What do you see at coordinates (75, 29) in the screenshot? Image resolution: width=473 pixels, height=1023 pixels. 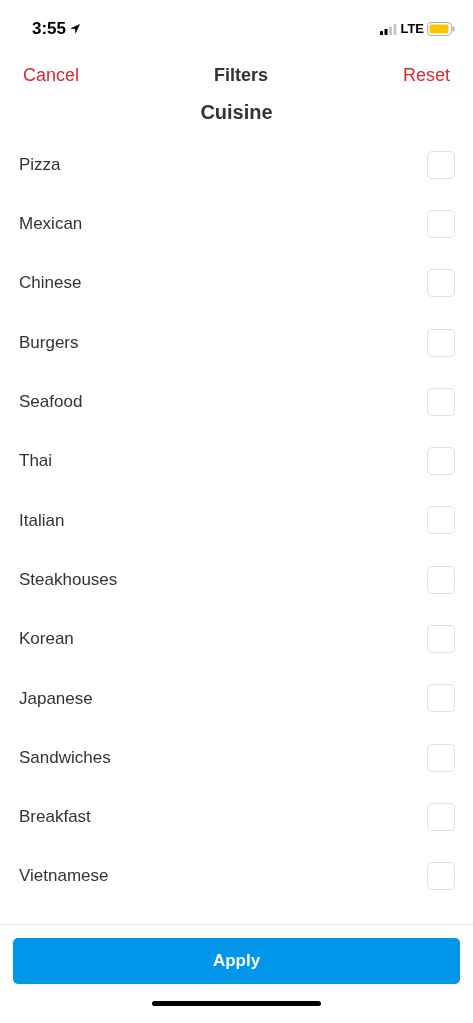 I see `location-arrow-icon` at bounding box center [75, 29].